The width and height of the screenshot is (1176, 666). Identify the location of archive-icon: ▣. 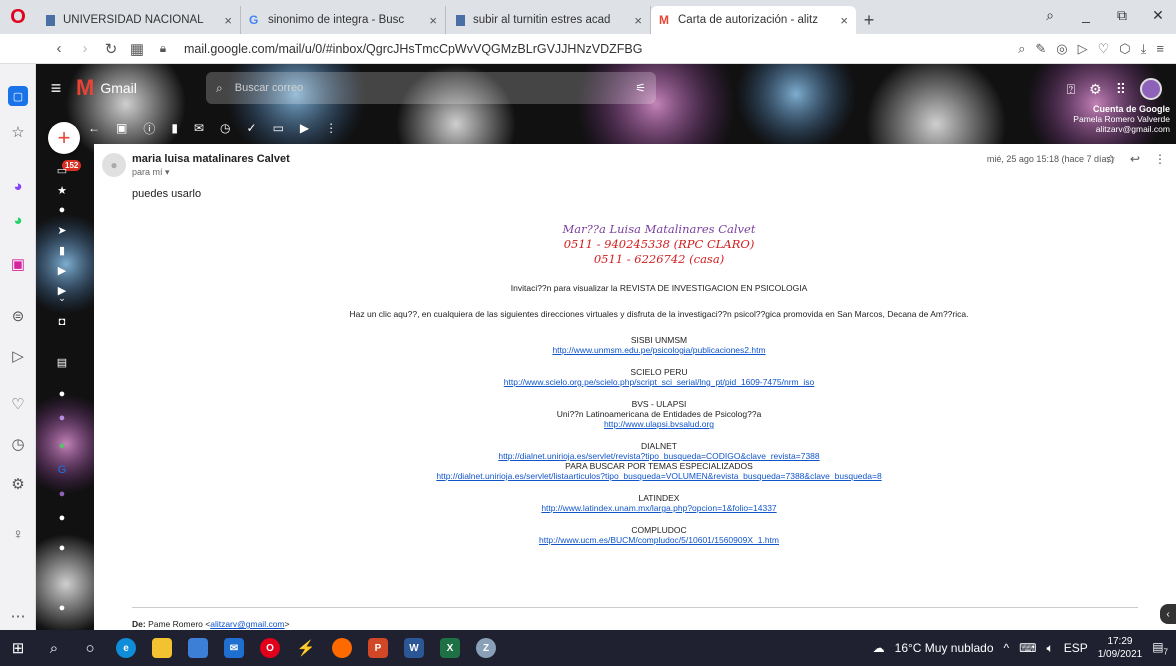
(121, 128).